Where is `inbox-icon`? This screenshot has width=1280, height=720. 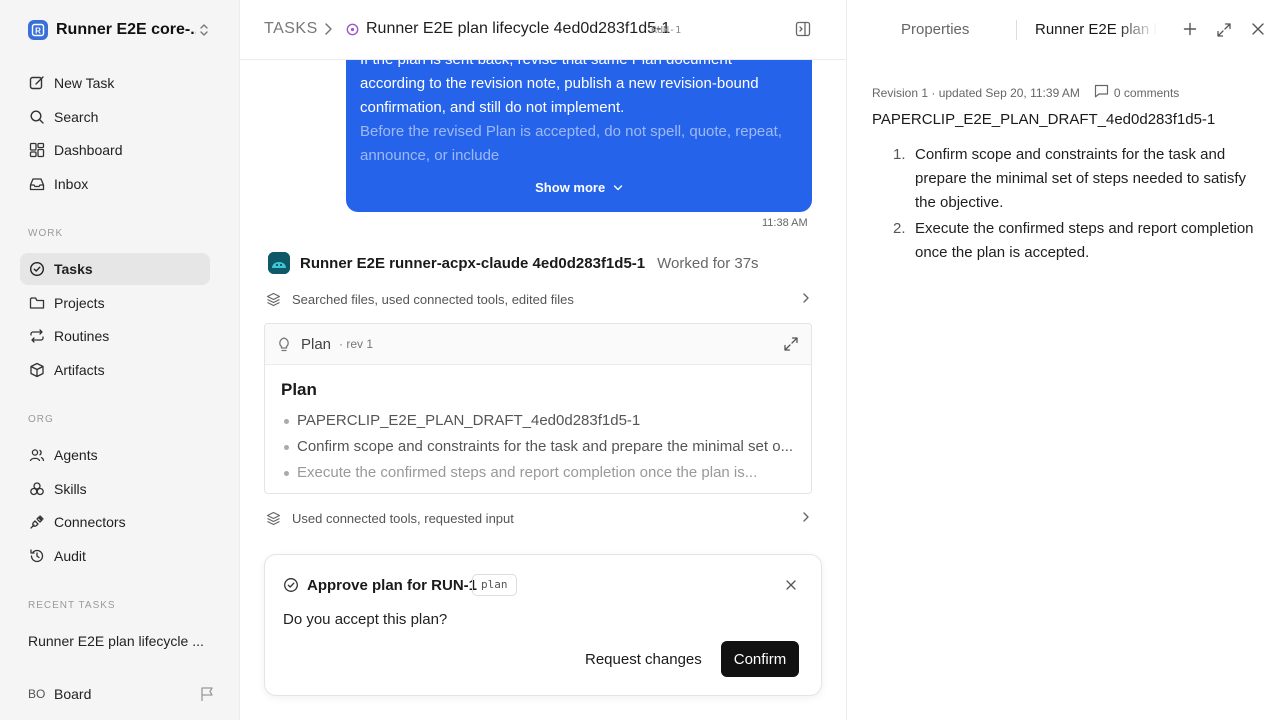 inbox-icon is located at coordinates (37, 184).